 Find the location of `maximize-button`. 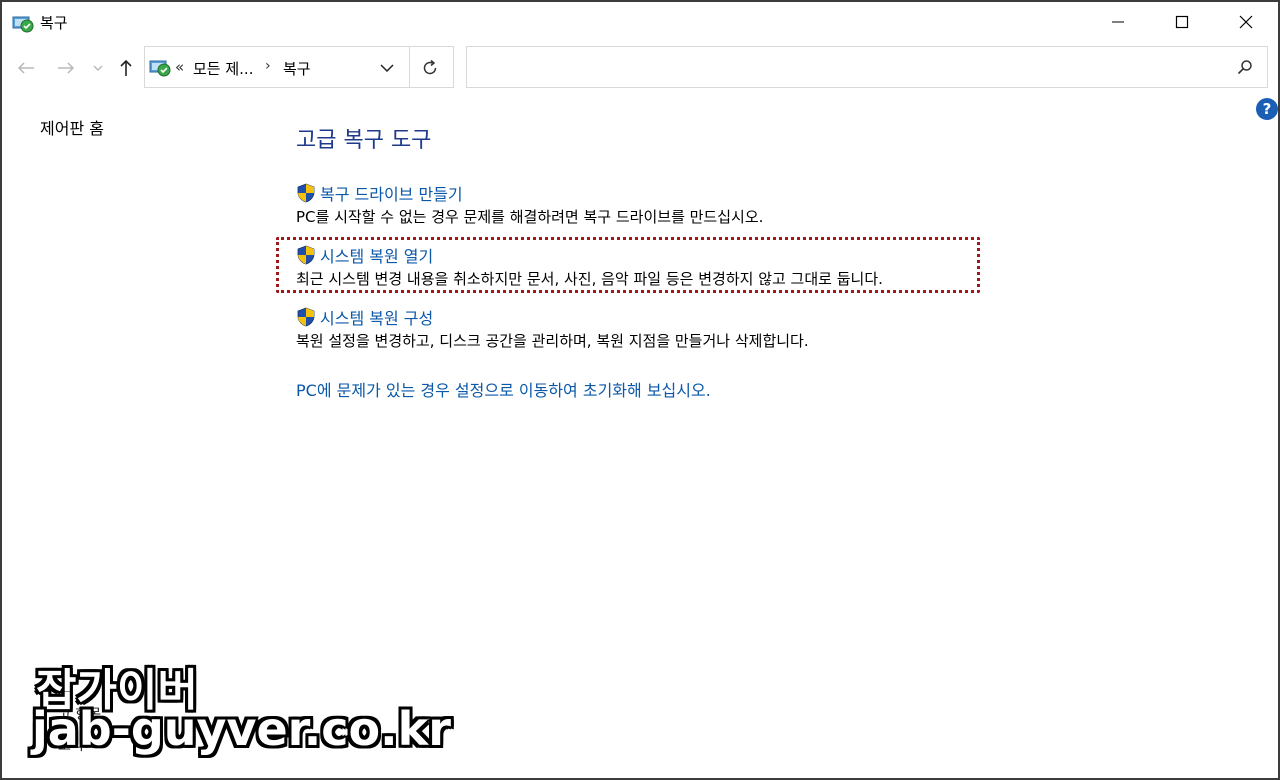

maximize-button is located at coordinates (1182, 22).